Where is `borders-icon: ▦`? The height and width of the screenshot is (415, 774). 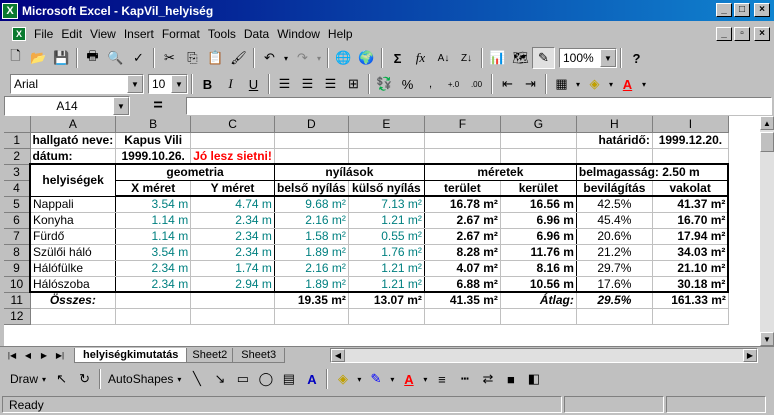 borders-icon: ▦ is located at coordinates (561, 84).